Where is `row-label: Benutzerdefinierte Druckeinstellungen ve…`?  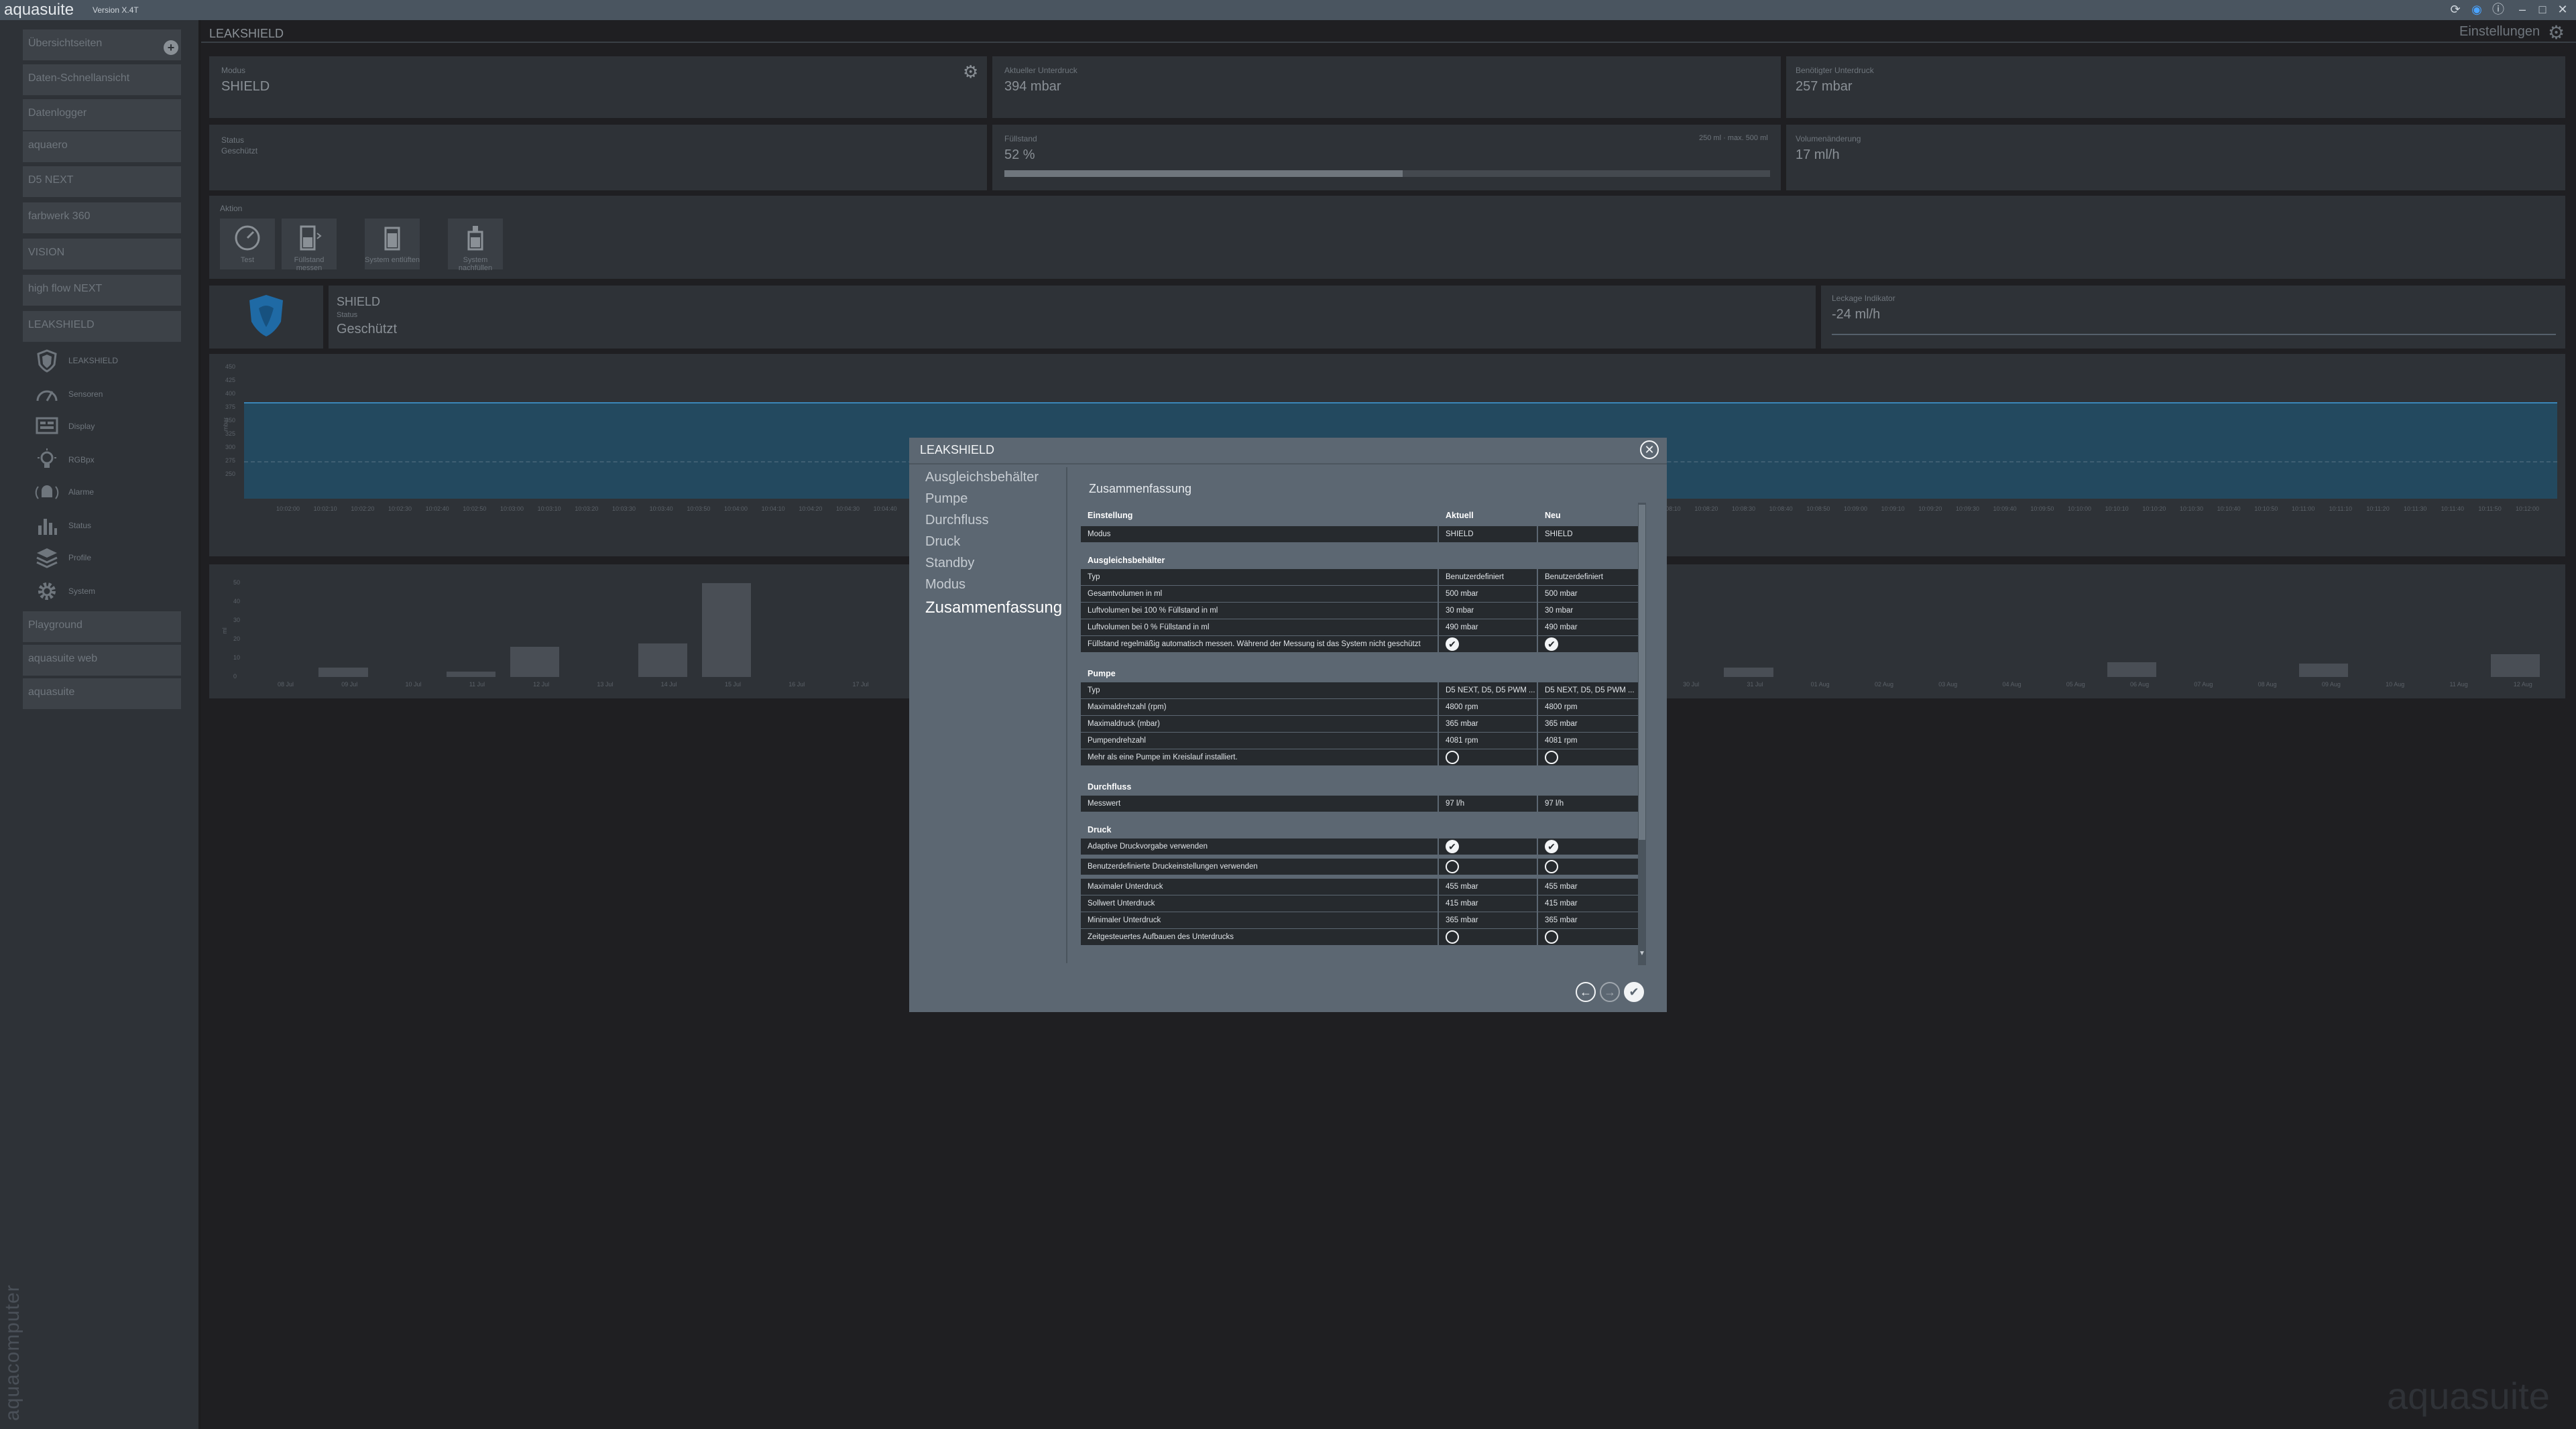
row-label: Benutzerdefinierte Druckeinstellungen ve… is located at coordinates (1259, 867).